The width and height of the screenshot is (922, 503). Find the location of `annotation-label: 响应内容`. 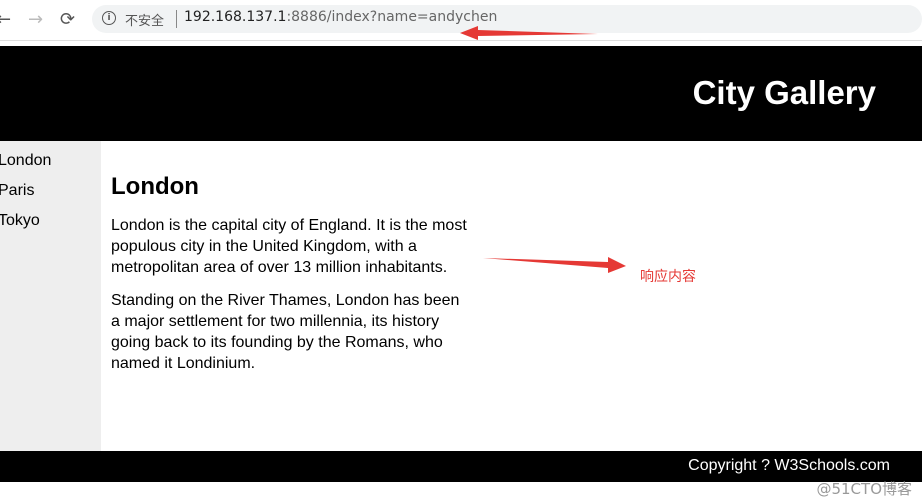

annotation-label: 响应内容 is located at coordinates (668, 277).